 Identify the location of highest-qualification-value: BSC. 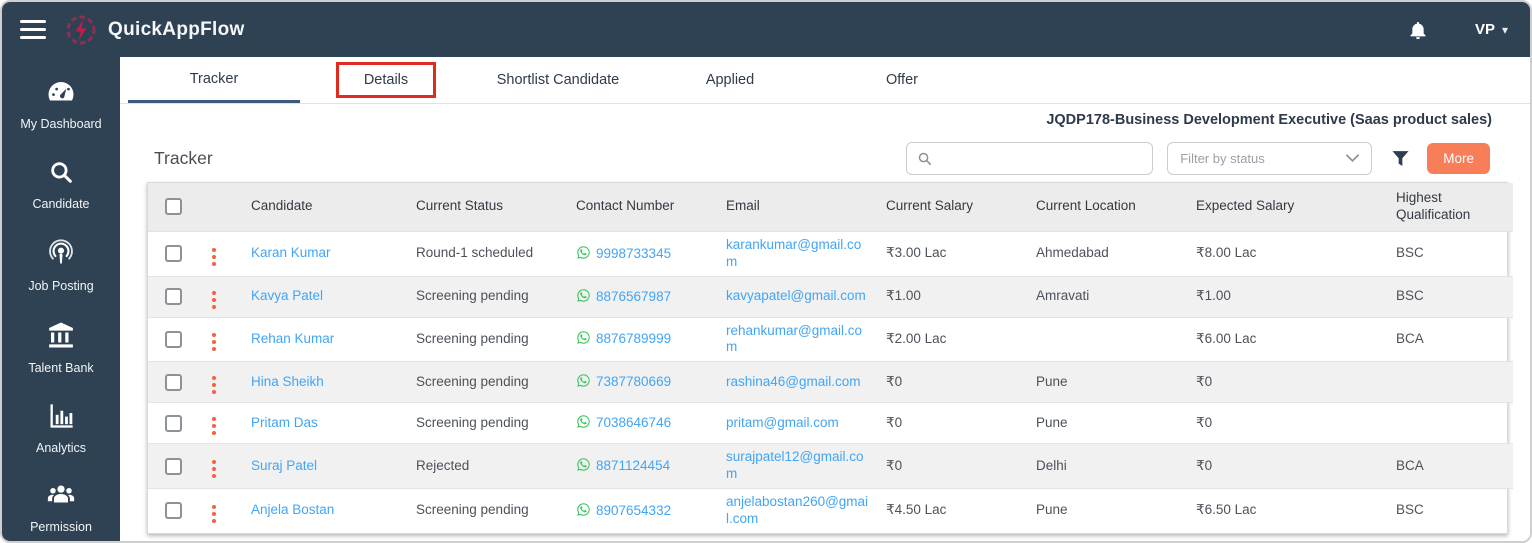
(1450, 253).